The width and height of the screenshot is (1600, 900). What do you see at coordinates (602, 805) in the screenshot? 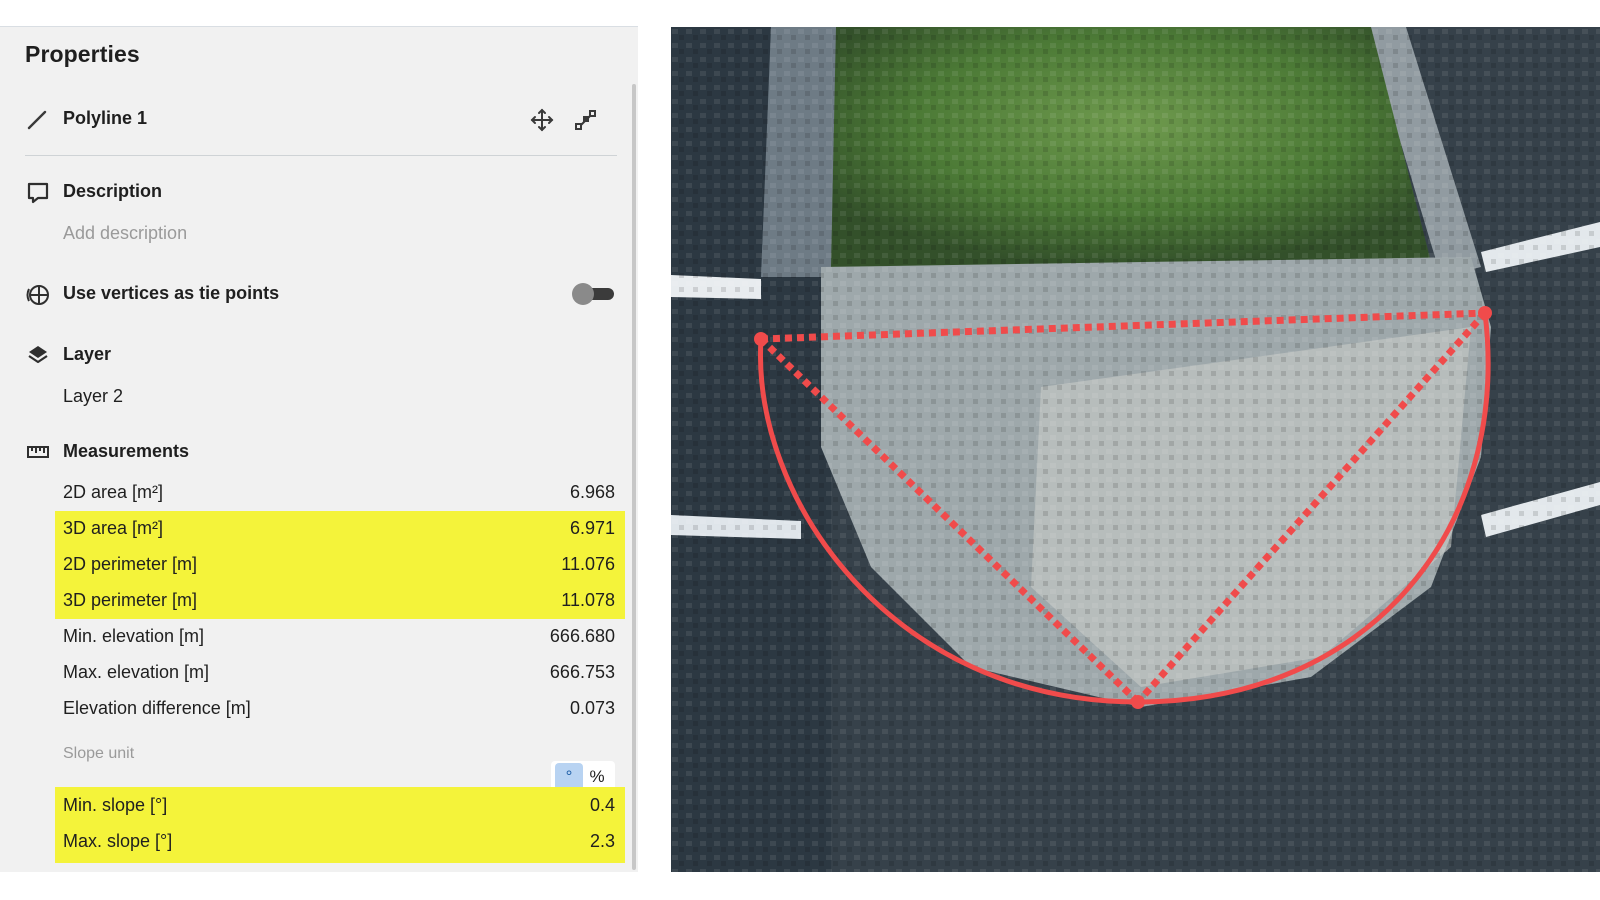
I see `measurement-value: 0.4` at bounding box center [602, 805].